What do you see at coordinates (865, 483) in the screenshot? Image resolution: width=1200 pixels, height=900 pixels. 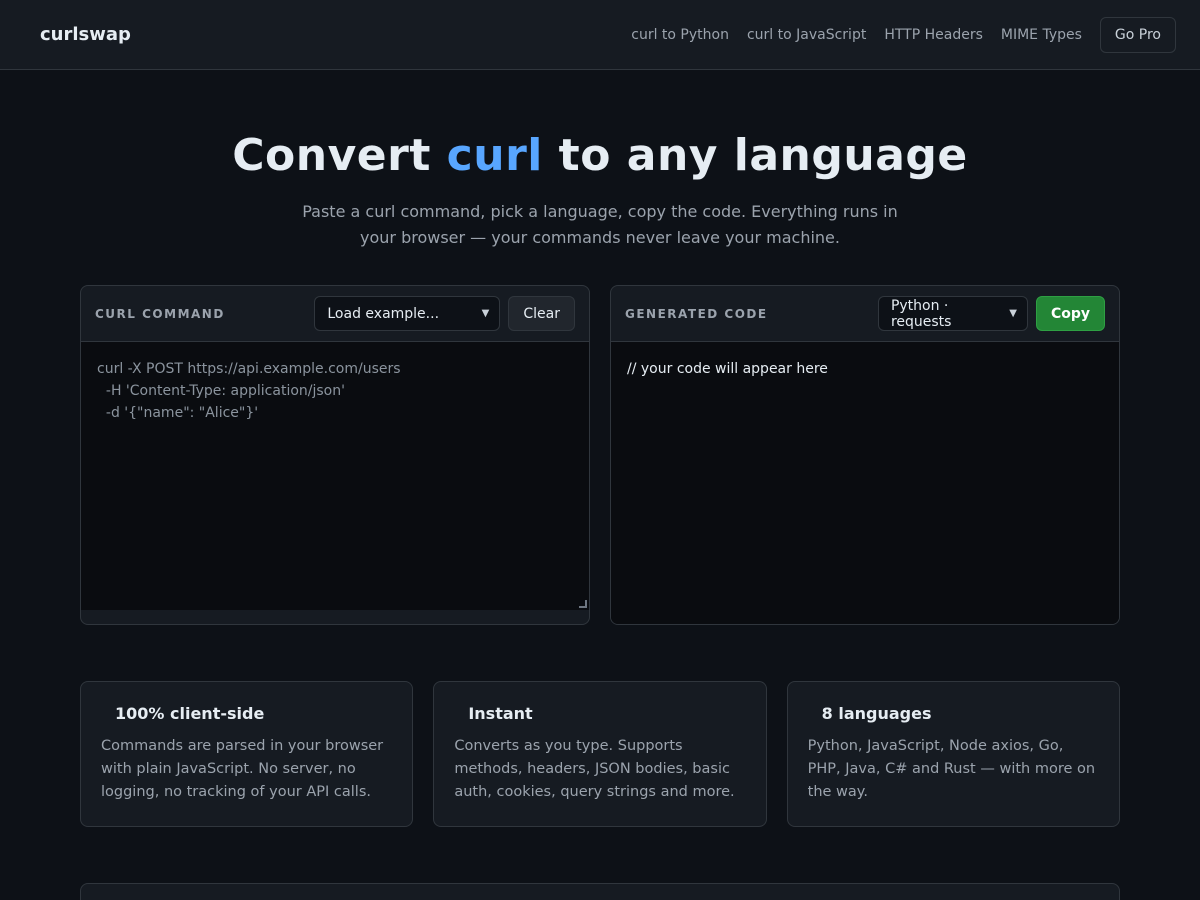 I see `generated-code-output: // your code will appear here` at bounding box center [865, 483].